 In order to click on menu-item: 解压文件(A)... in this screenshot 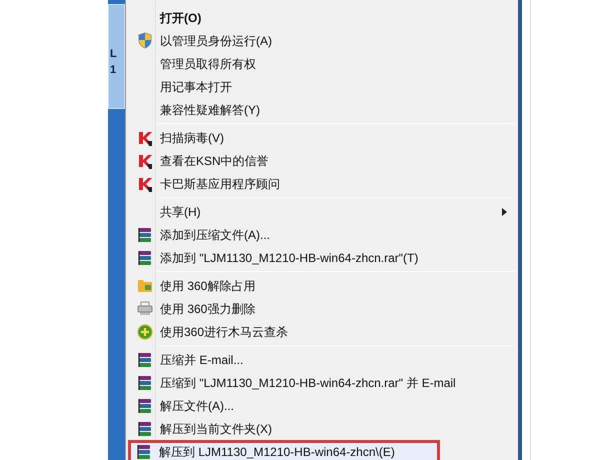, I will do `click(322, 405)`.